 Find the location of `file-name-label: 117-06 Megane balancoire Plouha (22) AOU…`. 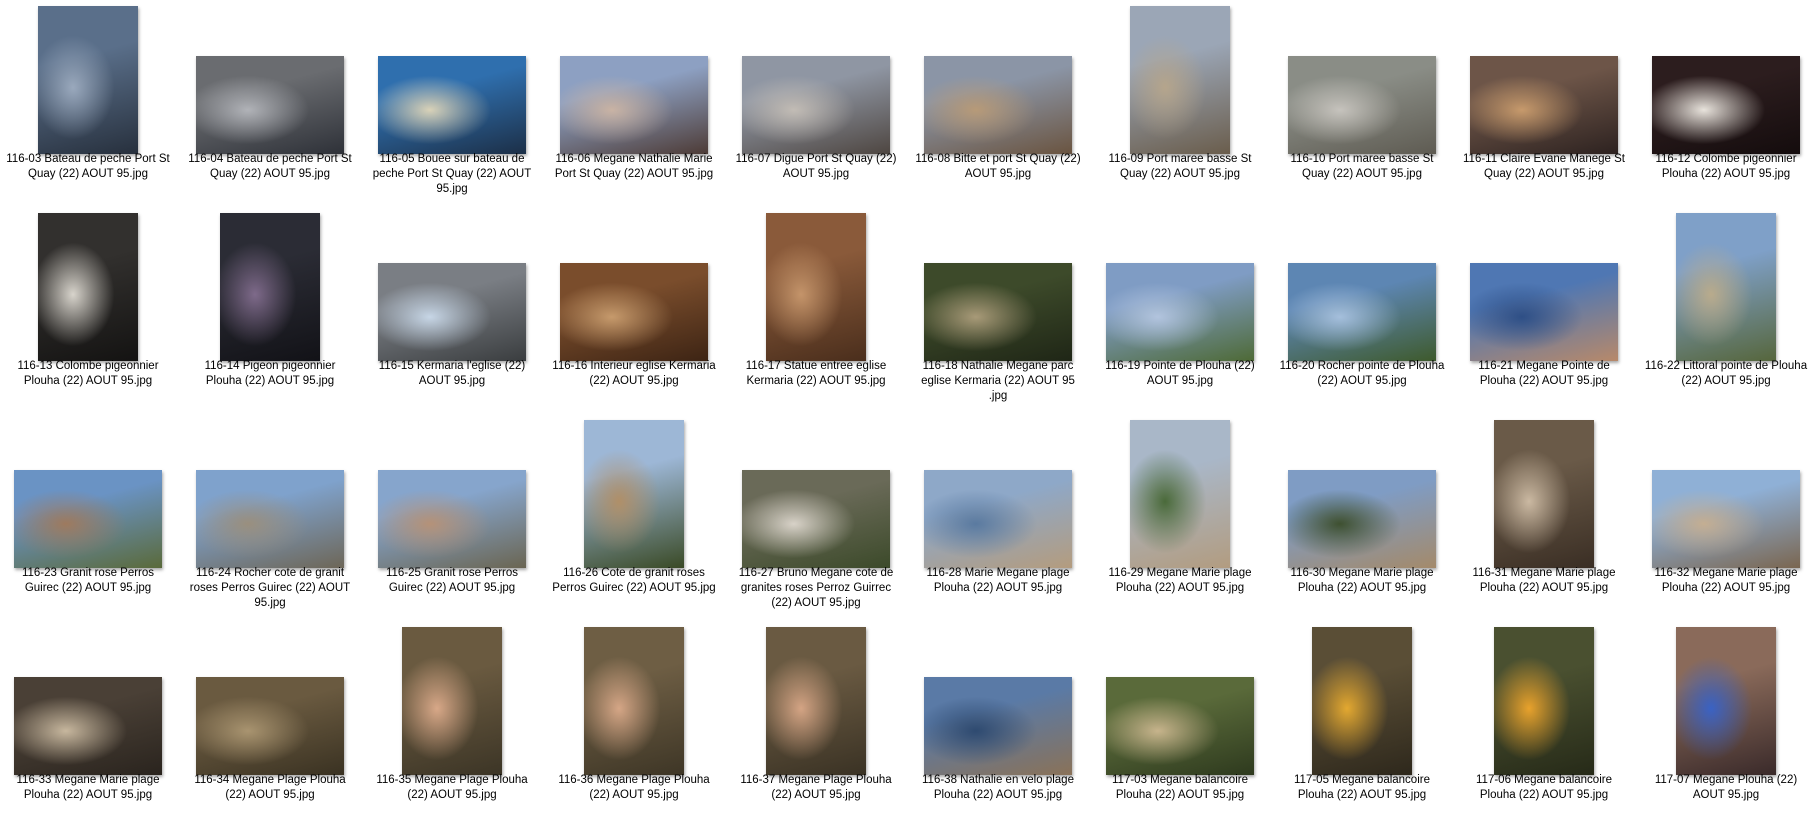

file-name-label: 117-06 Megane balancoire Plouha (22) AOU… is located at coordinates (1544, 787).